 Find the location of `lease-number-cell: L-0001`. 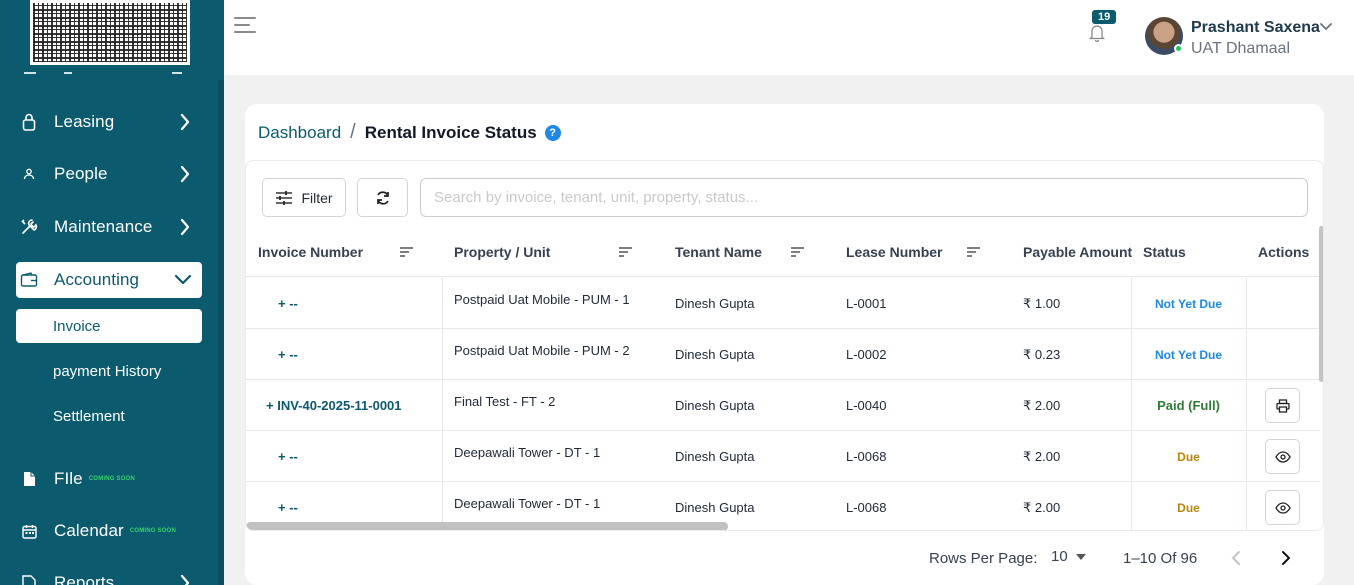

lease-number-cell: L-0001 is located at coordinates (866, 303).